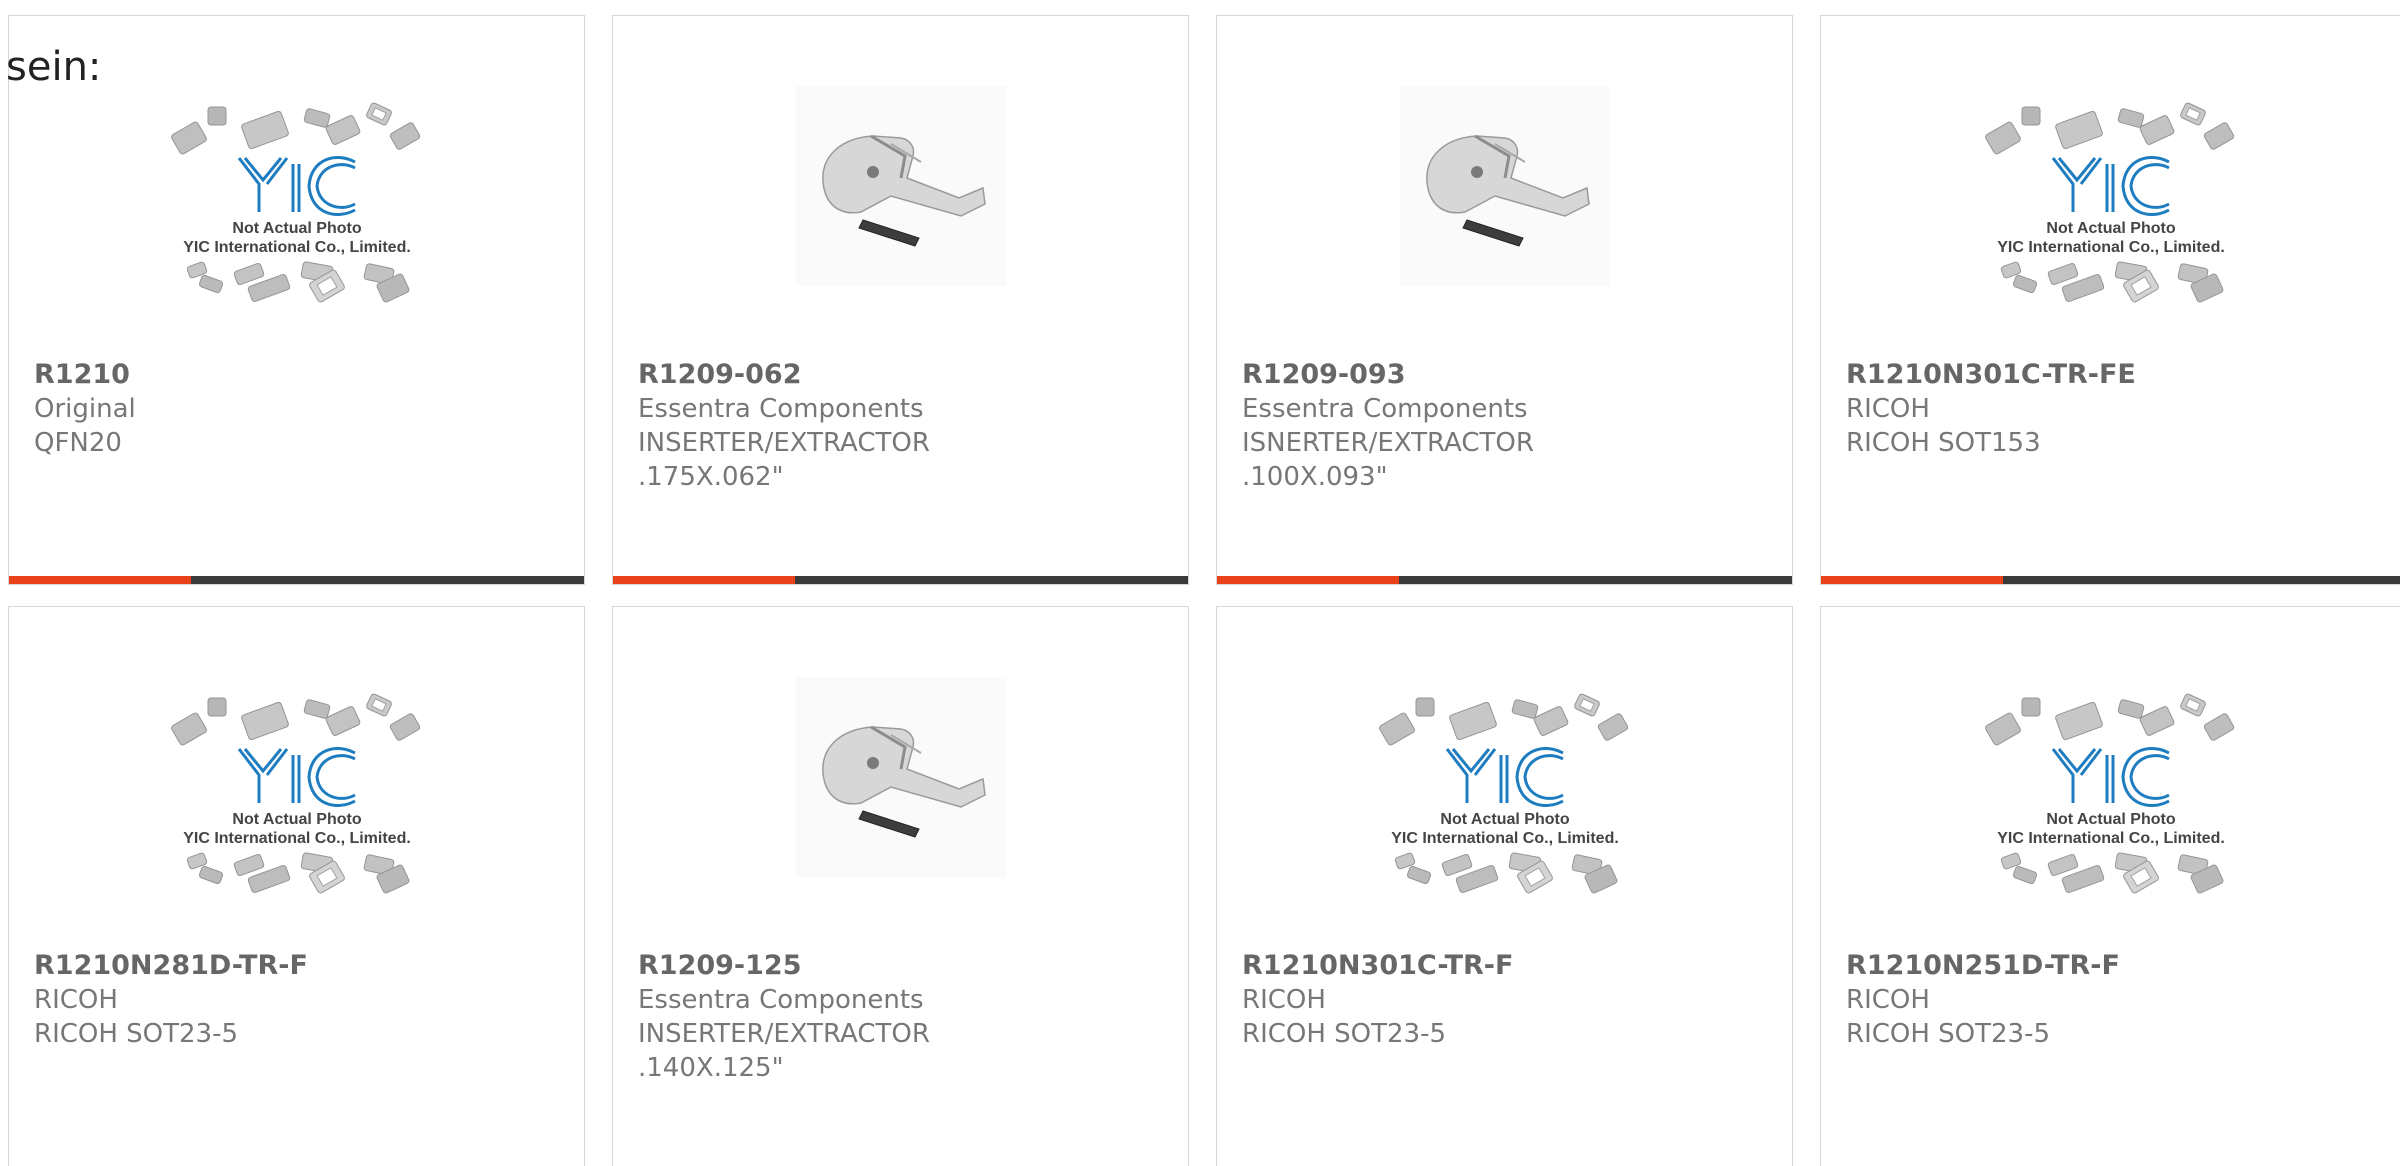 The image size is (2400, 1166). What do you see at coordinates (78, 443) in the screenshot?
I see `description: QFN20` at bounding box center [78, 443].